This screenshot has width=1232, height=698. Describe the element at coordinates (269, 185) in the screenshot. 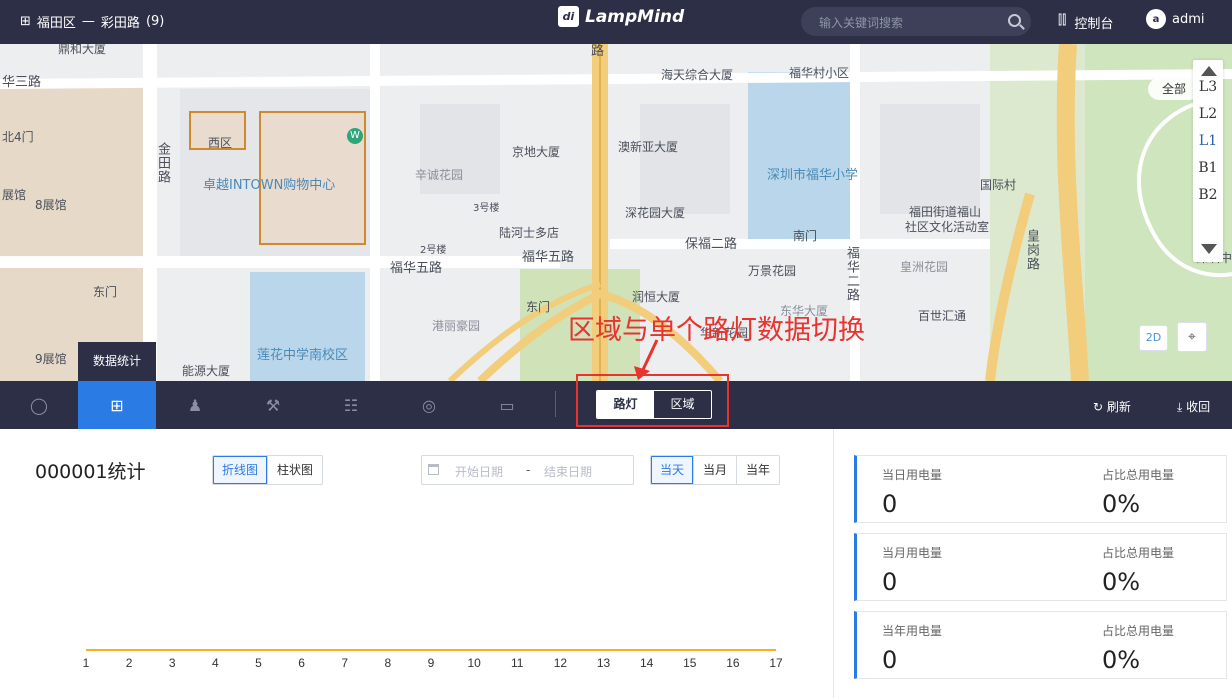

I see `map-label: 卓越INTOWN购物中心` at that location.